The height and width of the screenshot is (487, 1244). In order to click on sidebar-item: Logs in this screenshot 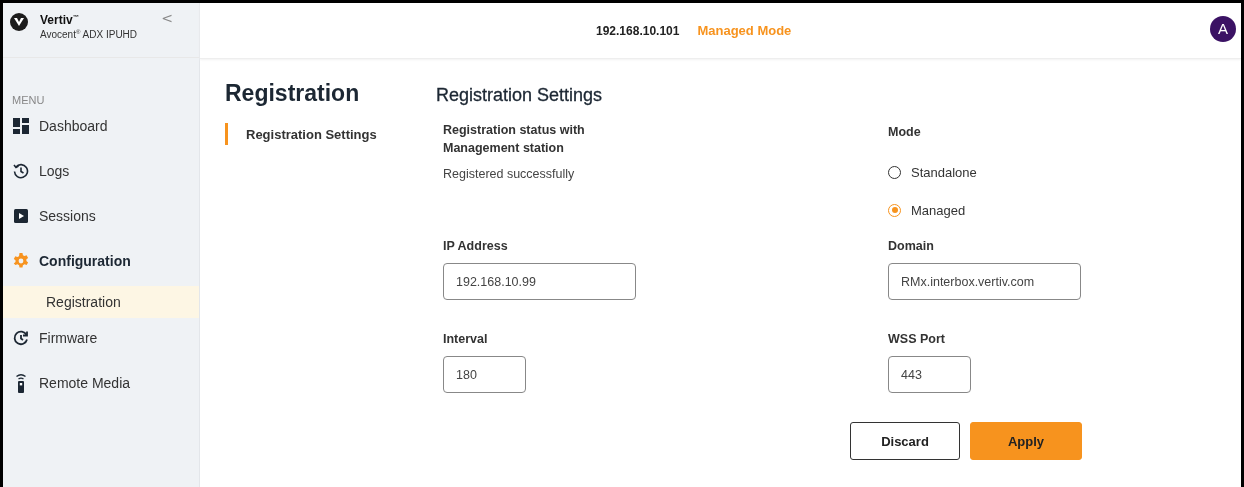, I will do `click(101, 170)`.